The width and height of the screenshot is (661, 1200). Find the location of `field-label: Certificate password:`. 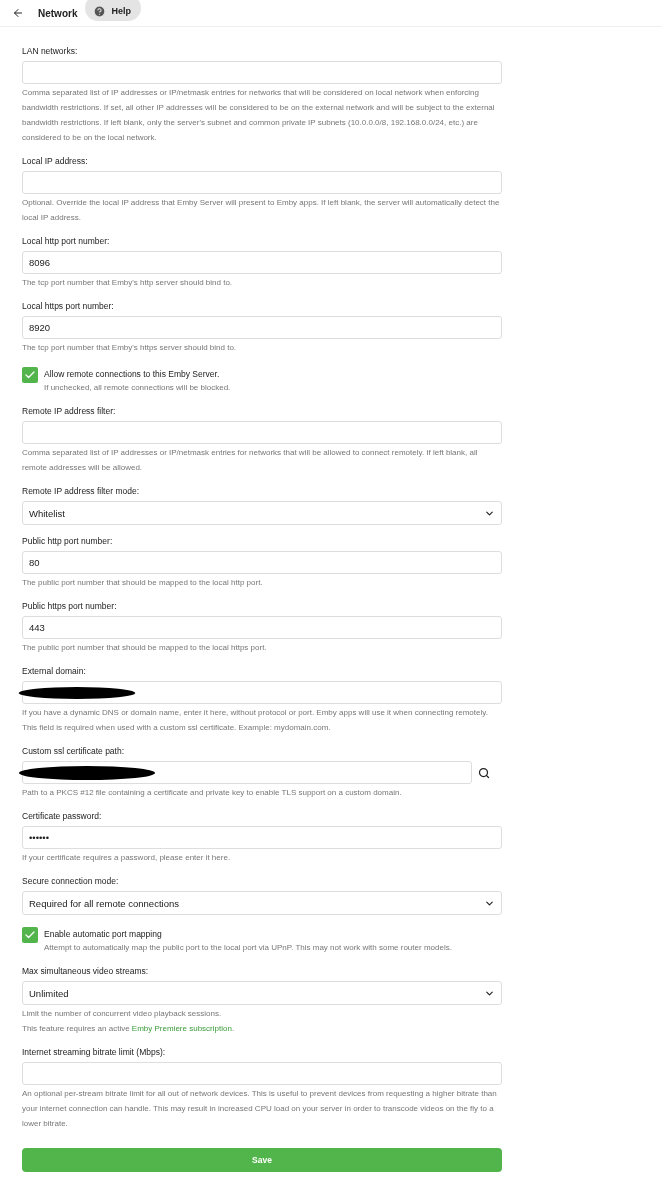

field-label: Certificate password: is located at coordinates (62, 816).